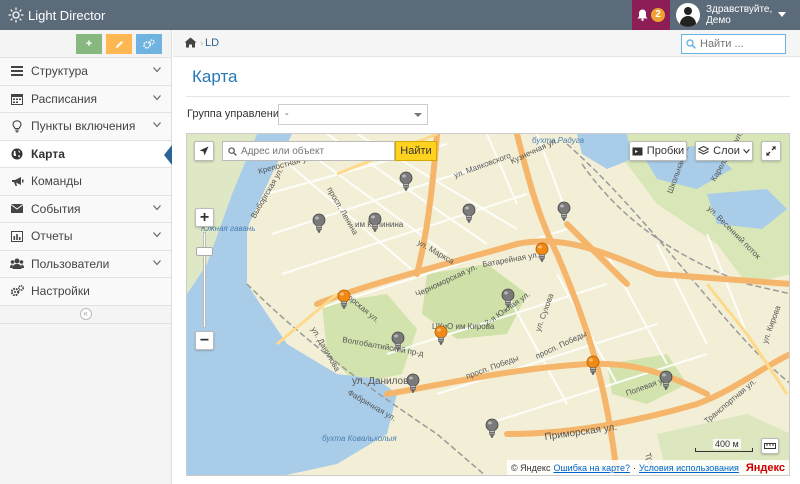 The width and height of the screenshot is (800, 484). I want to click on lightbulb-logo-icon, so click(16, 15).